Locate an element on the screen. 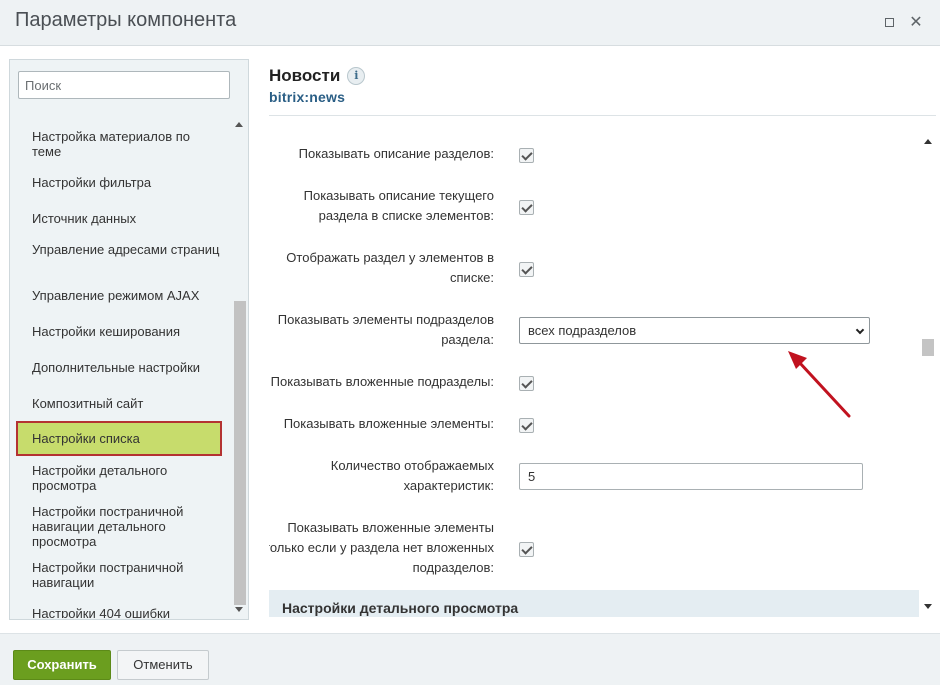  checkbox-show-nested-elements is located at coordinates (526, 425).